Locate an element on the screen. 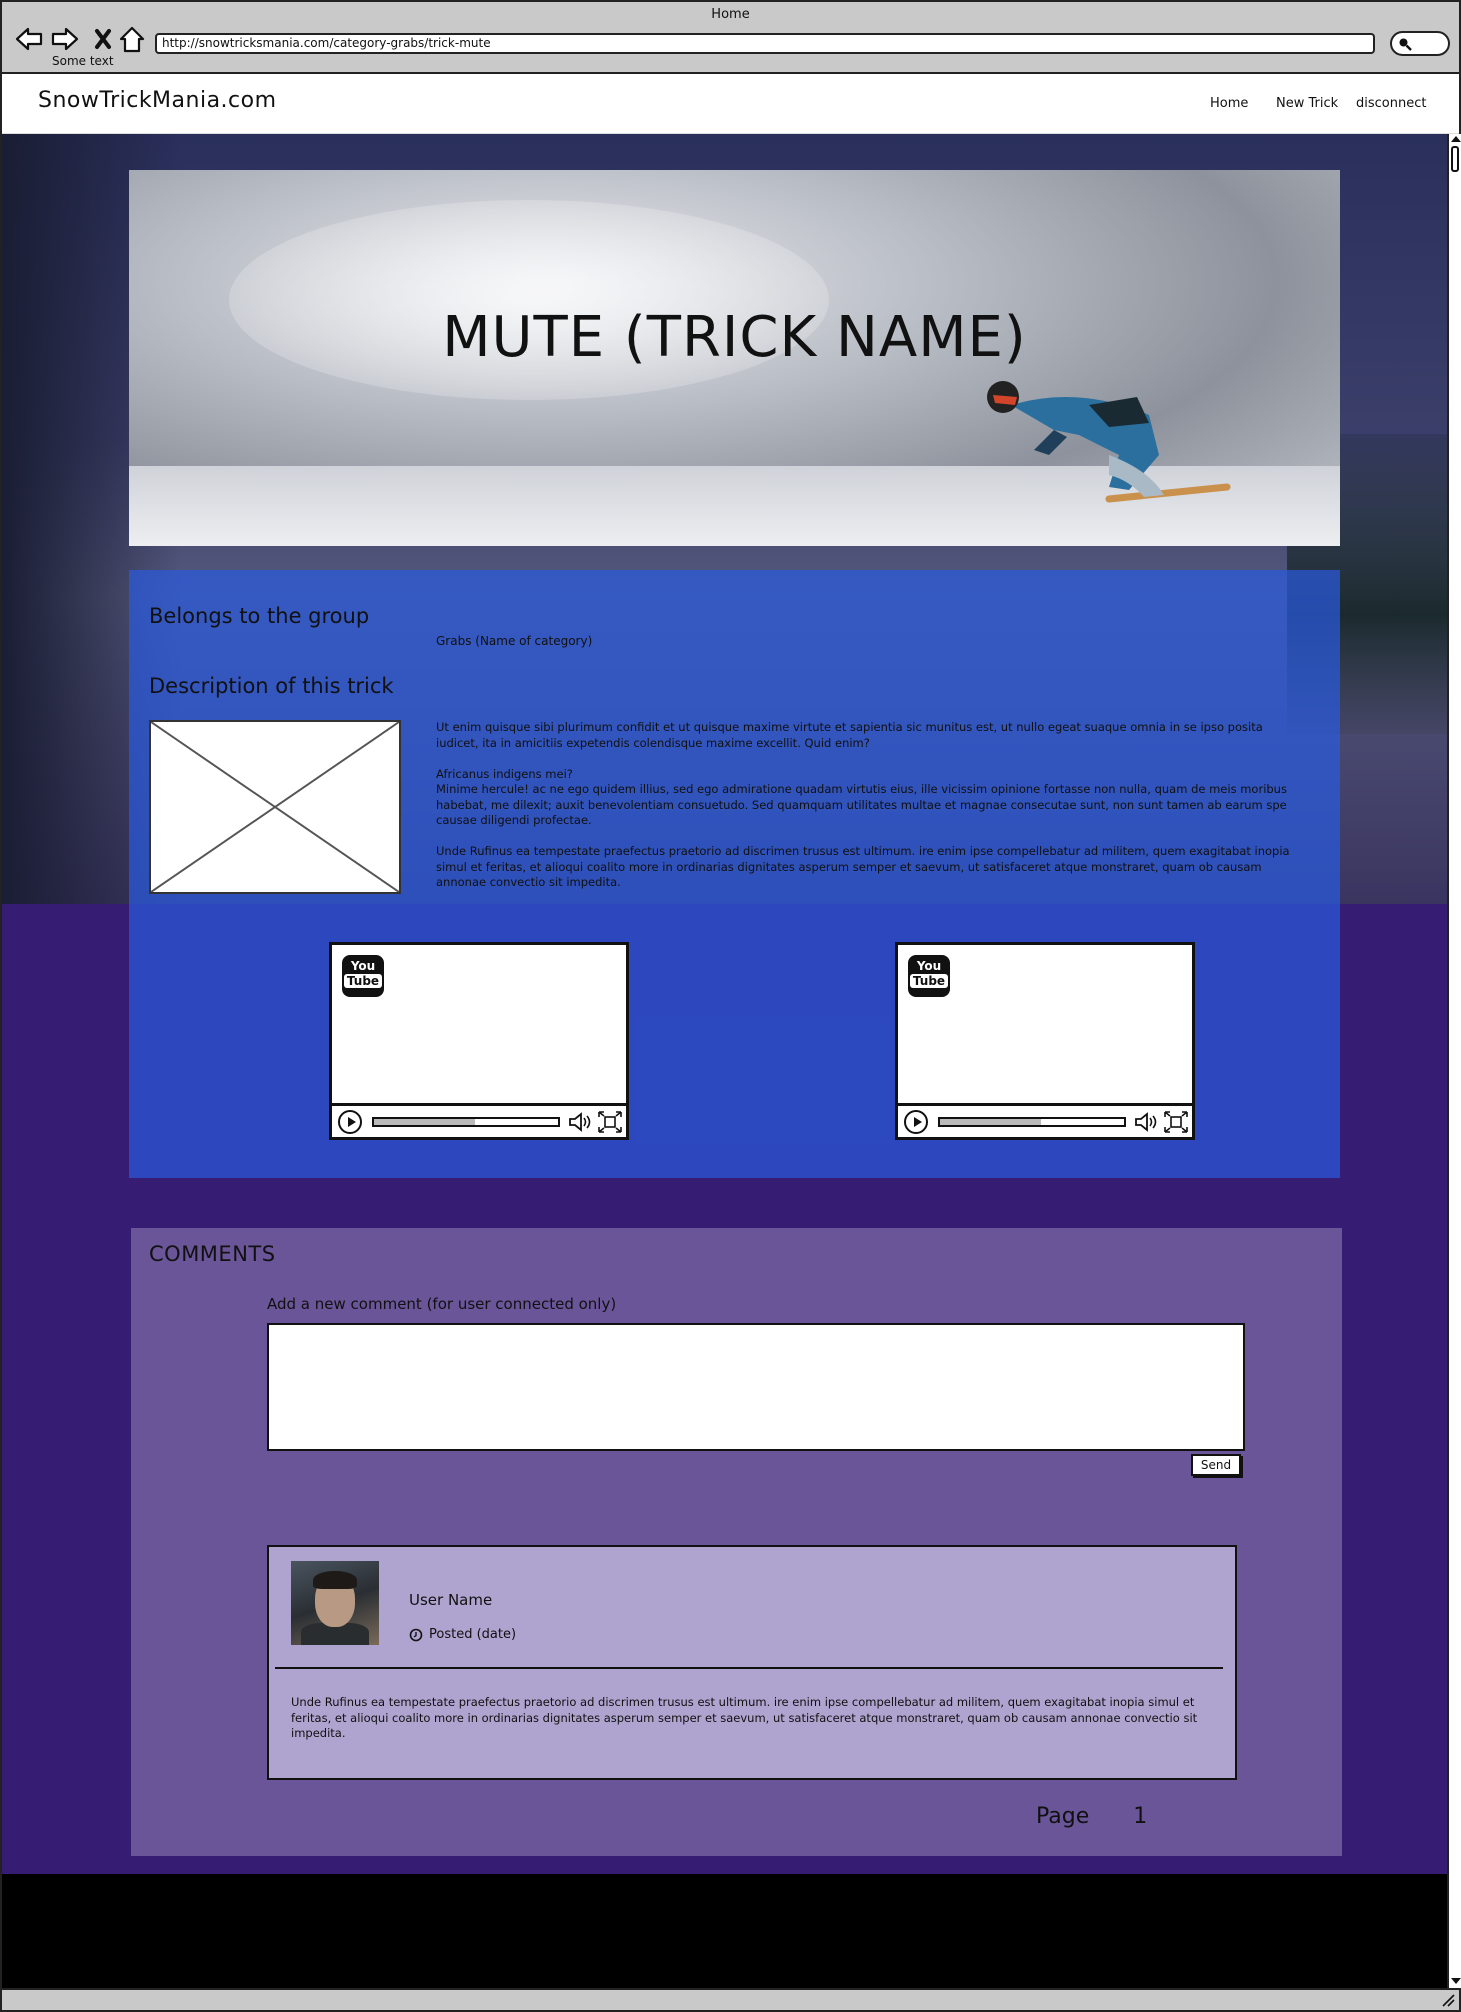 The image size is (1461, 2012). site-footer is located at coordinates (724, 1931).